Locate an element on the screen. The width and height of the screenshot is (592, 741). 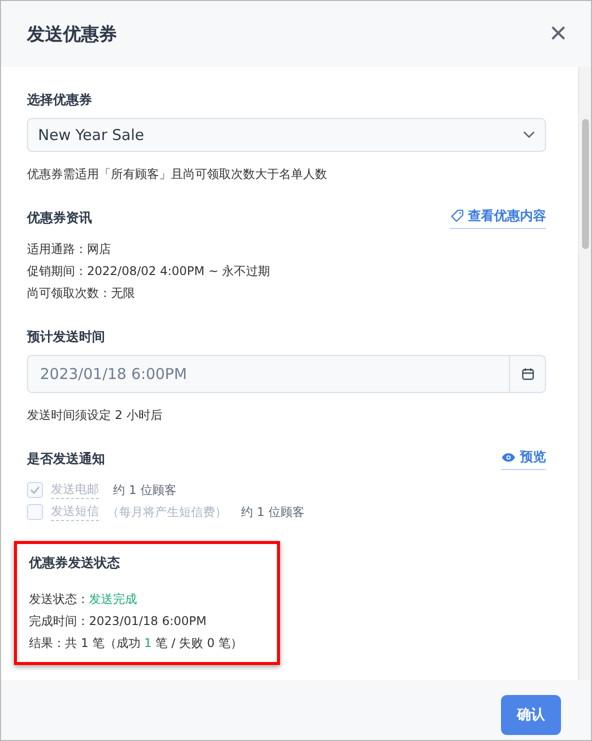
option-label: 发送电邮 is located at coordinates (75, 490).